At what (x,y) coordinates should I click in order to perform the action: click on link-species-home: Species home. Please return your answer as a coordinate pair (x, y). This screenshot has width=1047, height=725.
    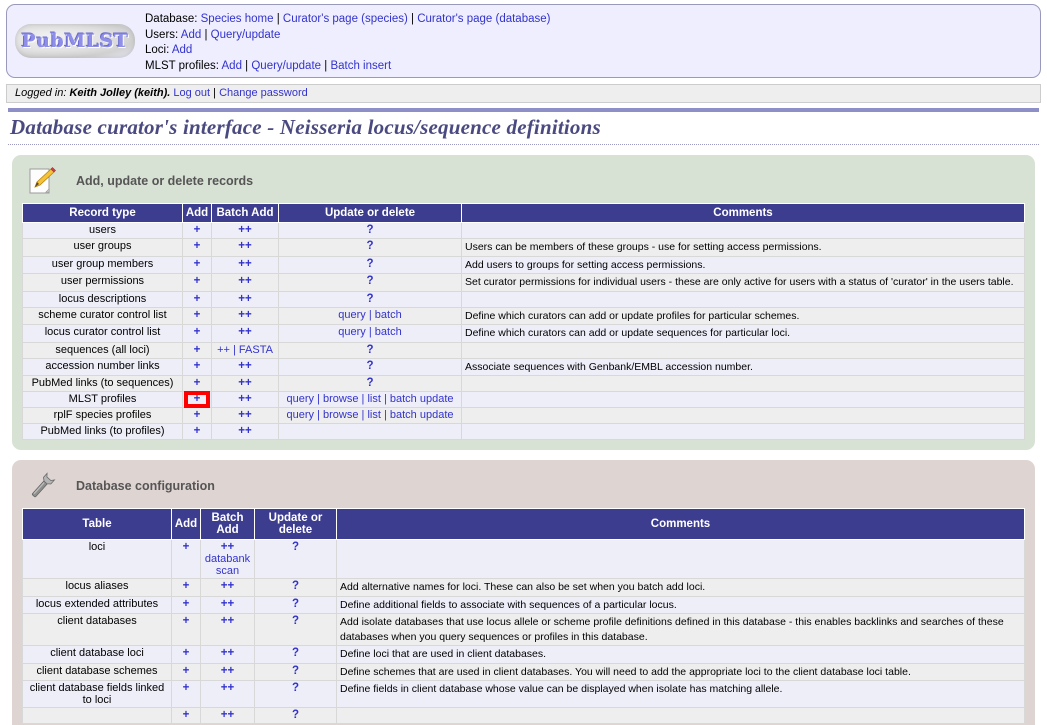
    Looking at the image, I should click on (237, 19).